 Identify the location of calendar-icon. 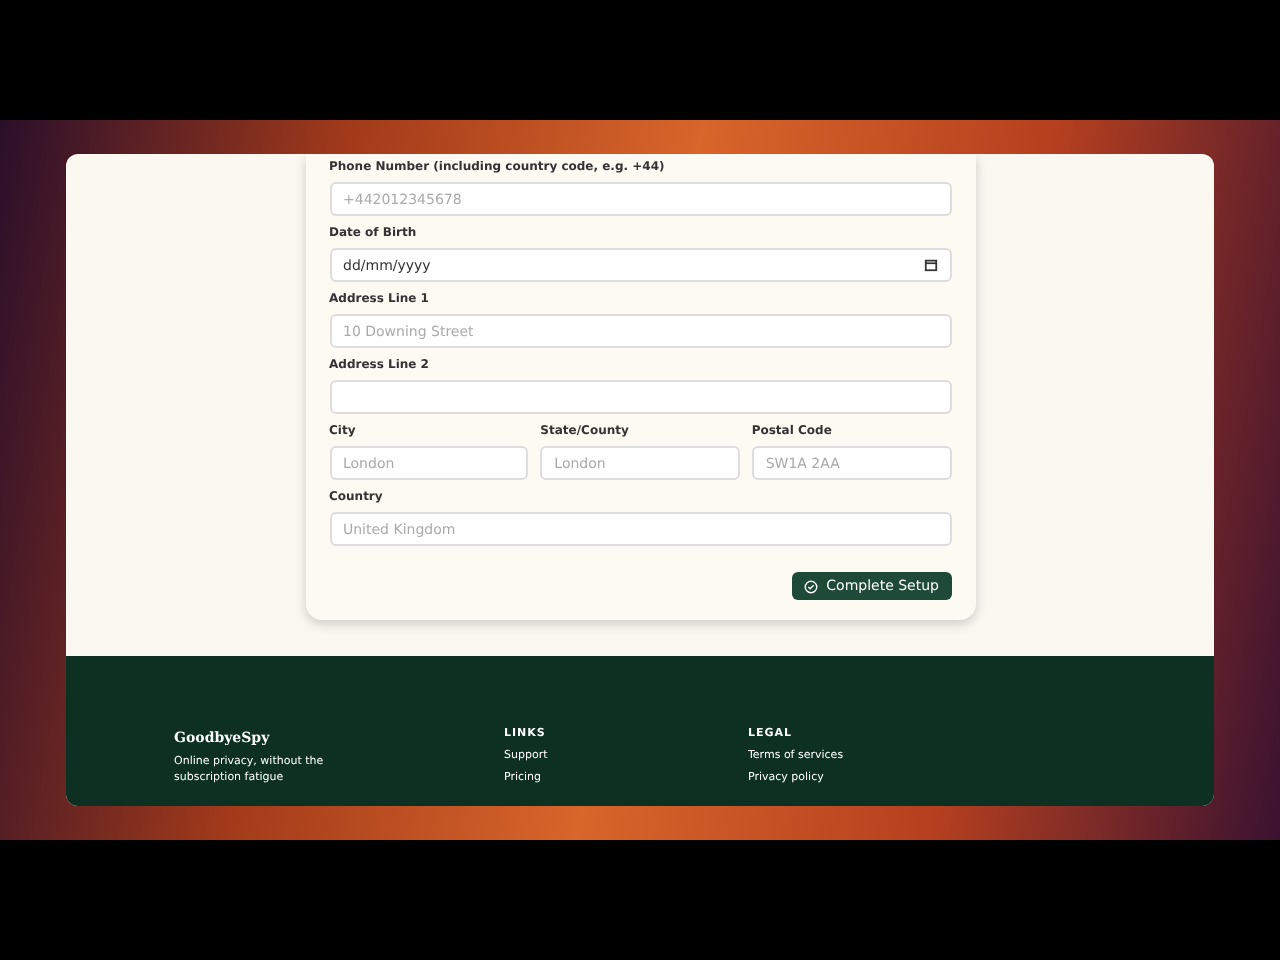
(930, 265).